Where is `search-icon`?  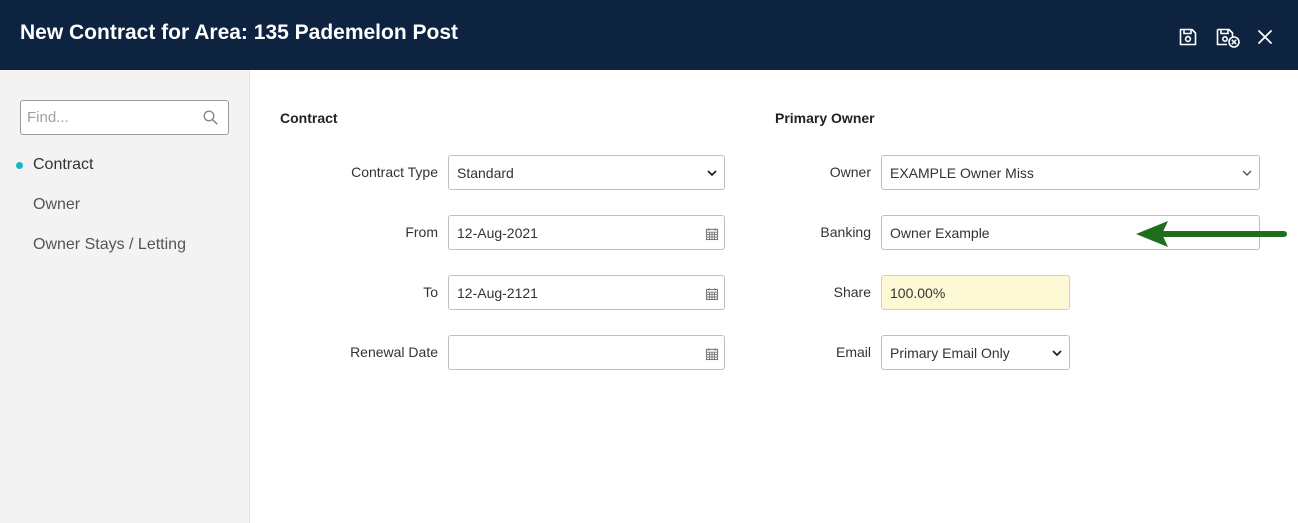 search-icon is located at coordinates (210, 117).